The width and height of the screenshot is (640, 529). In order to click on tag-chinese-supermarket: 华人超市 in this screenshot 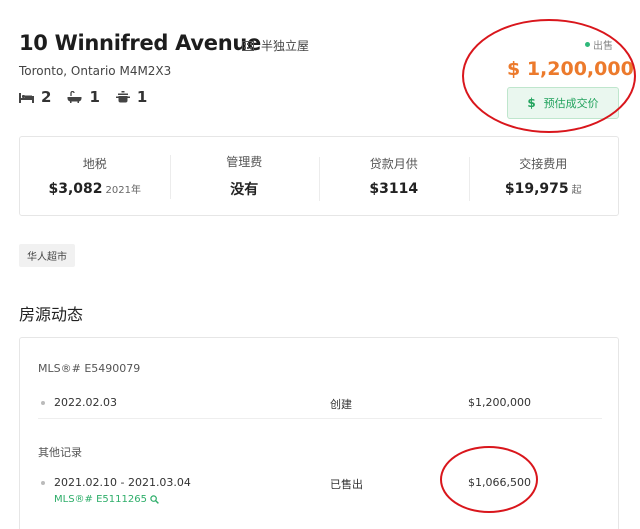, I will do `click(47, 255)`.